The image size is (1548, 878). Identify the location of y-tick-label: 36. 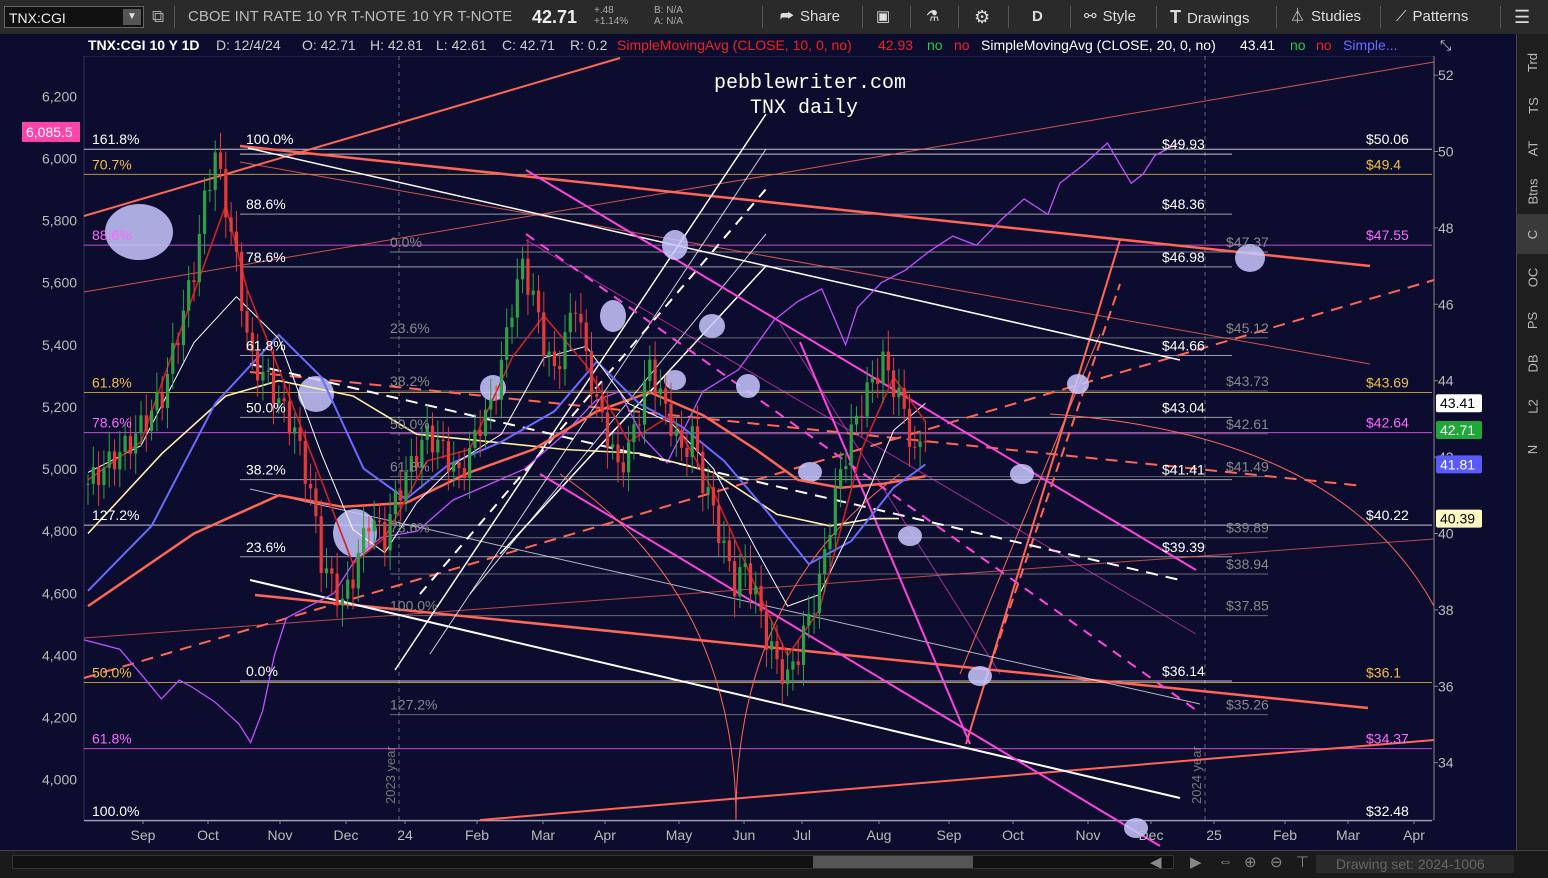
(1446, 686).